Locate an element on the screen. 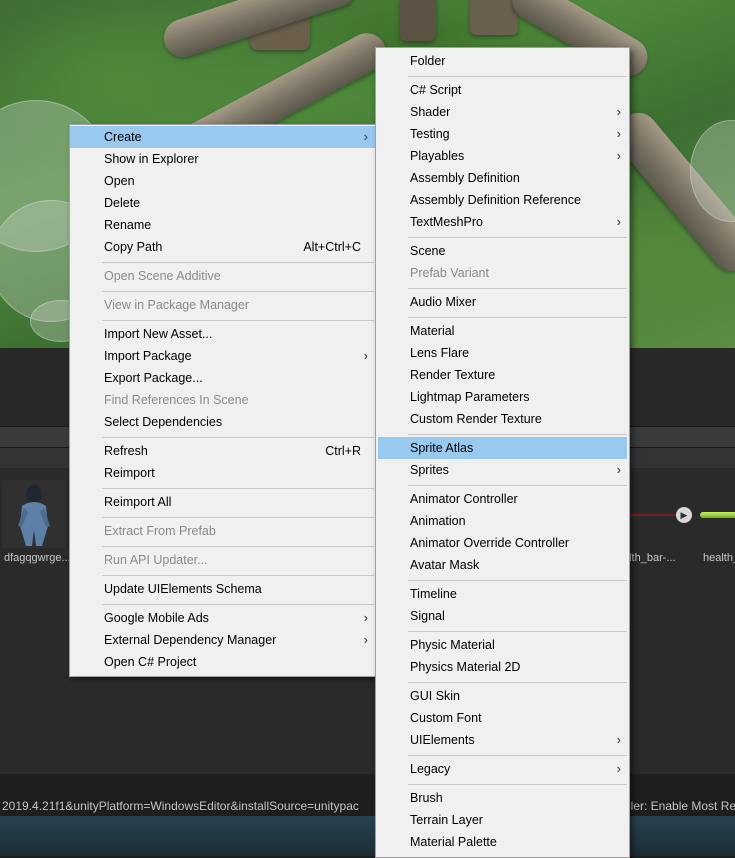 The image size is (735, 858). menu-item-brush: Brush is located at coordinates (502, 798).